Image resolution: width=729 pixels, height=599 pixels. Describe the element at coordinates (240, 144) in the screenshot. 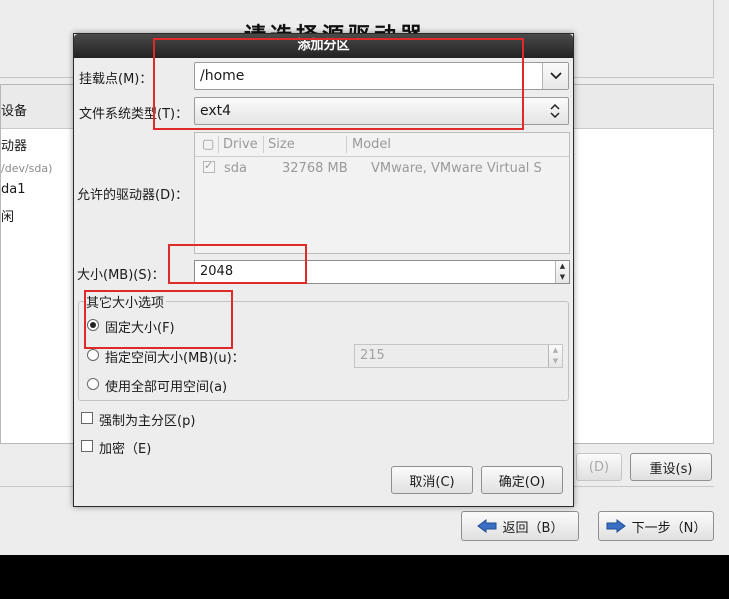

I see `col-drive: Drive` at that location.